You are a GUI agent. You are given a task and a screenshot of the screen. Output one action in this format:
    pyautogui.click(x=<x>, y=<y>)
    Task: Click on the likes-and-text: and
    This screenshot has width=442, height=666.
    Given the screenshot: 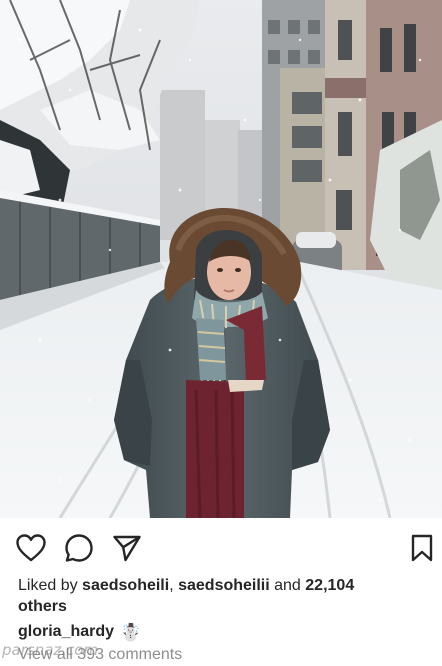 What is the action you would take?
    pyautogui.click(x=287, y=585)
    